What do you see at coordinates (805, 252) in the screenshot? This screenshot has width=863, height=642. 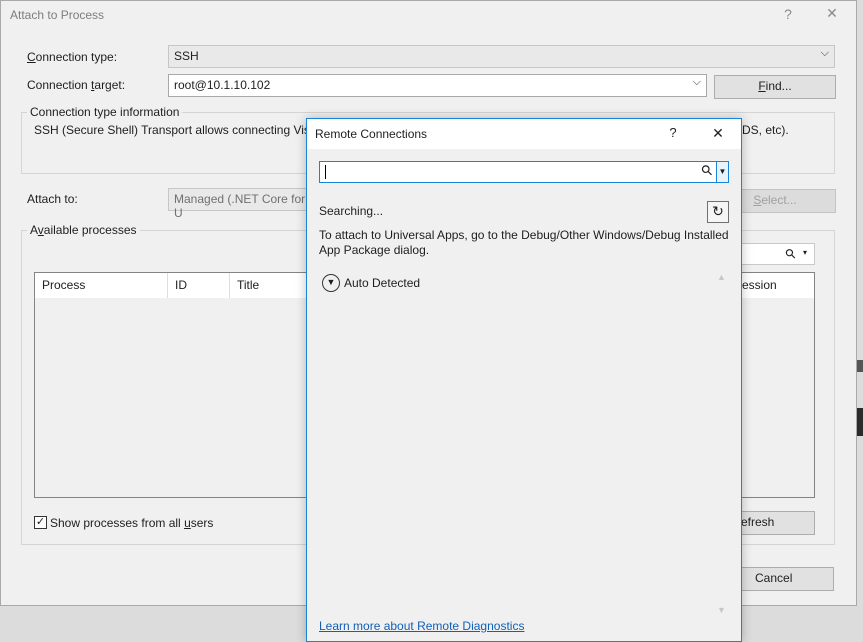 I see `chevron-down-icon: ▾` at bounding box center [805, 252].